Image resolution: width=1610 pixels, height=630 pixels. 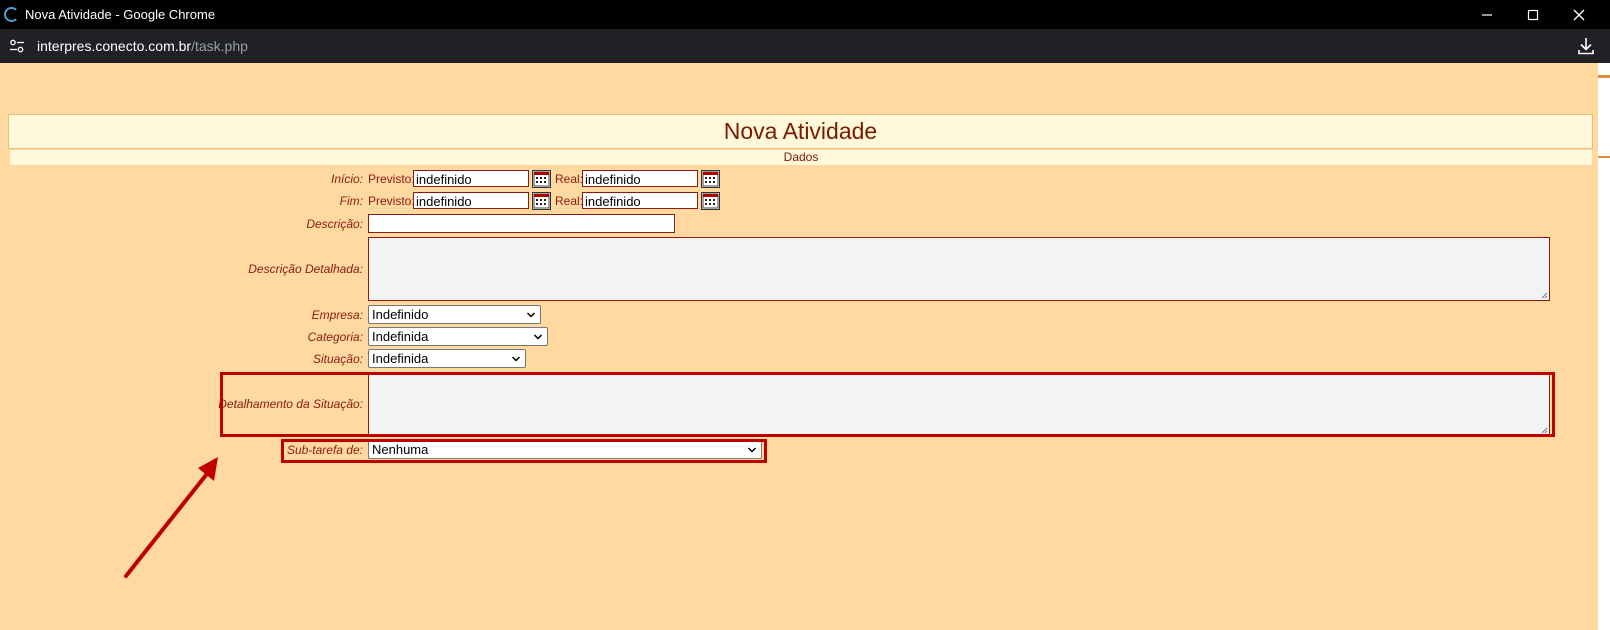 I want to click on fim-previsto-input: indefinido, so click(x=471, y=200).